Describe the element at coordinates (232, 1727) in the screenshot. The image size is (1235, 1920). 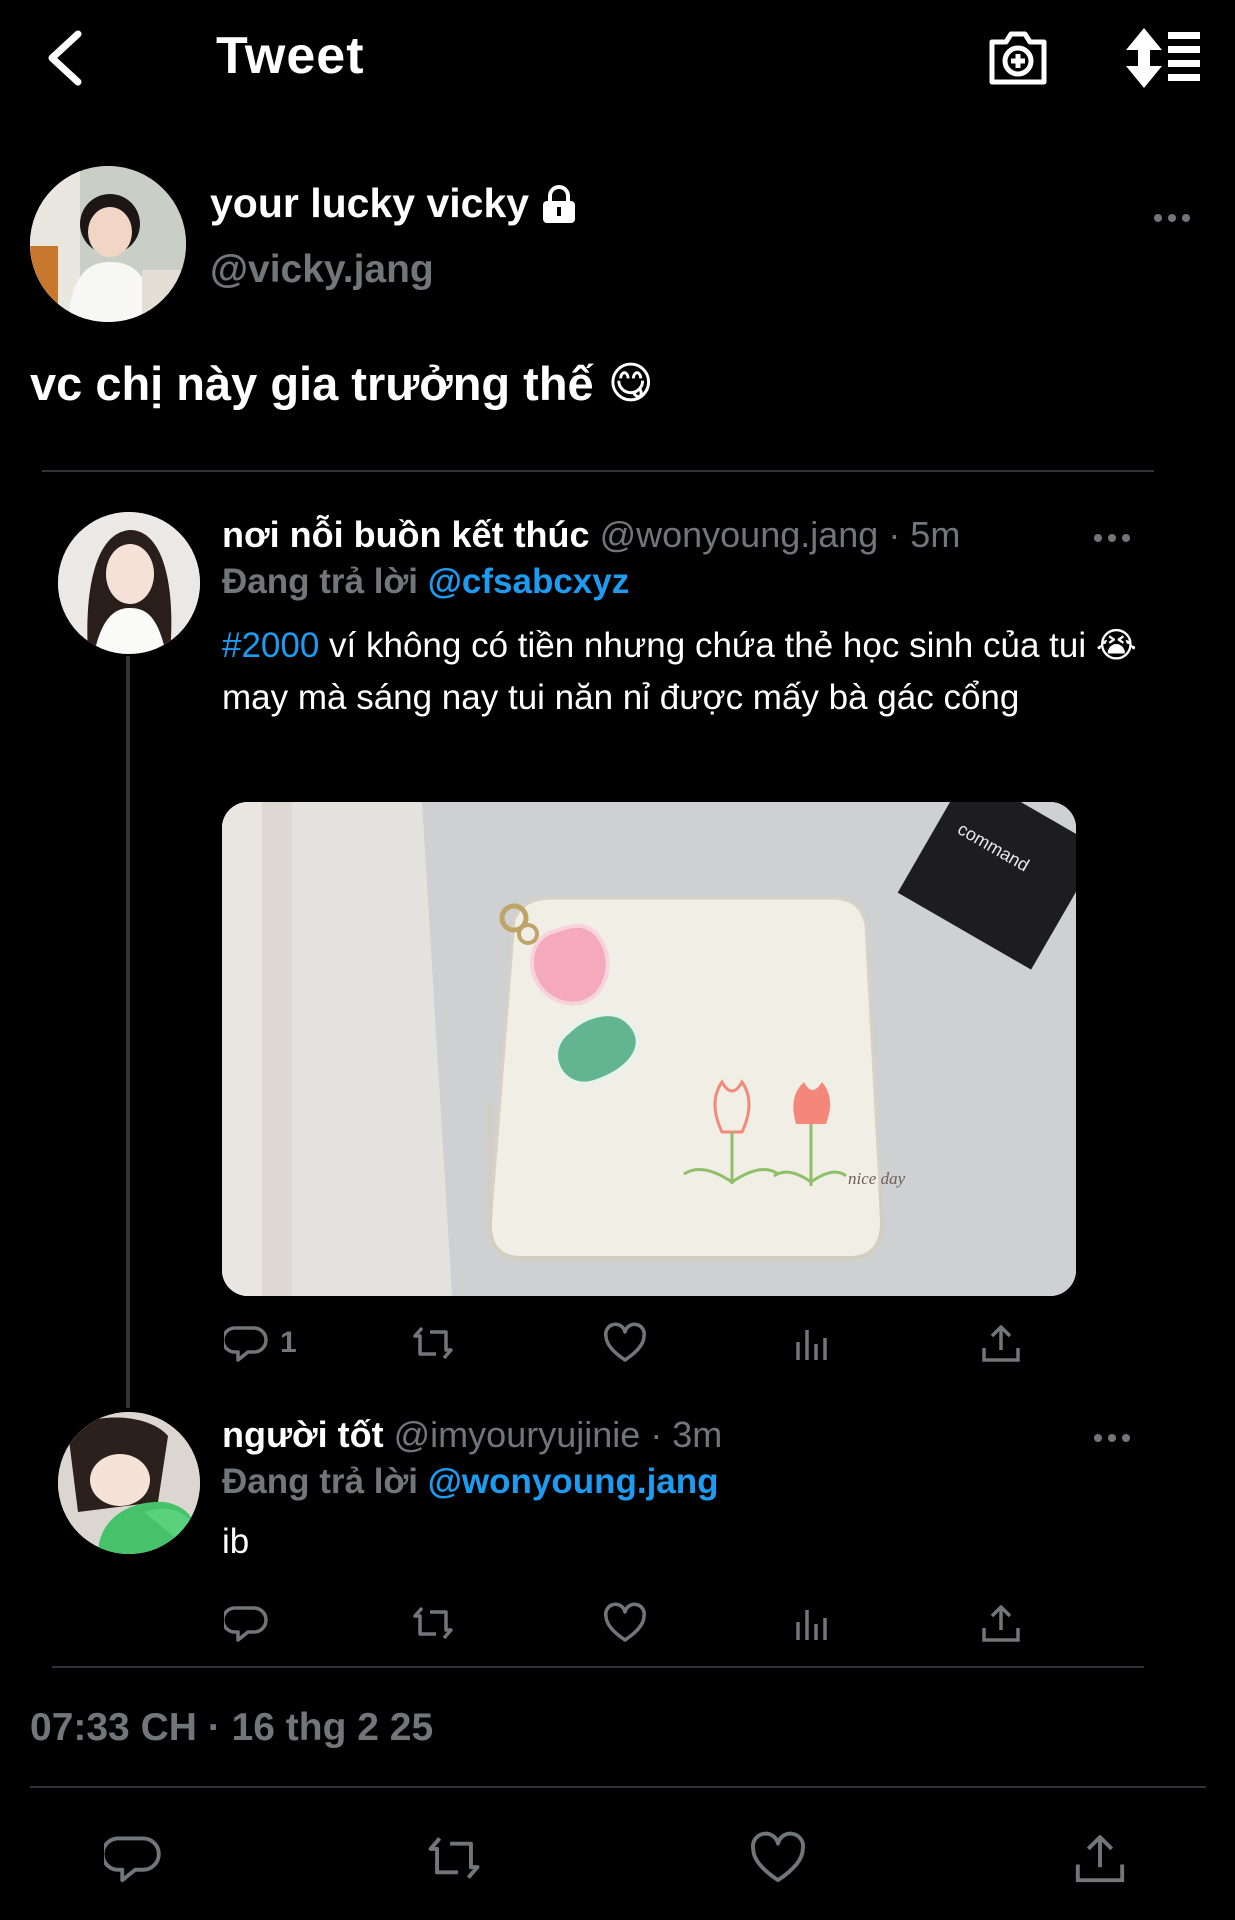
I see `tweet-timestamp: 07:33 CH · 16 thg 2 25` at that location.